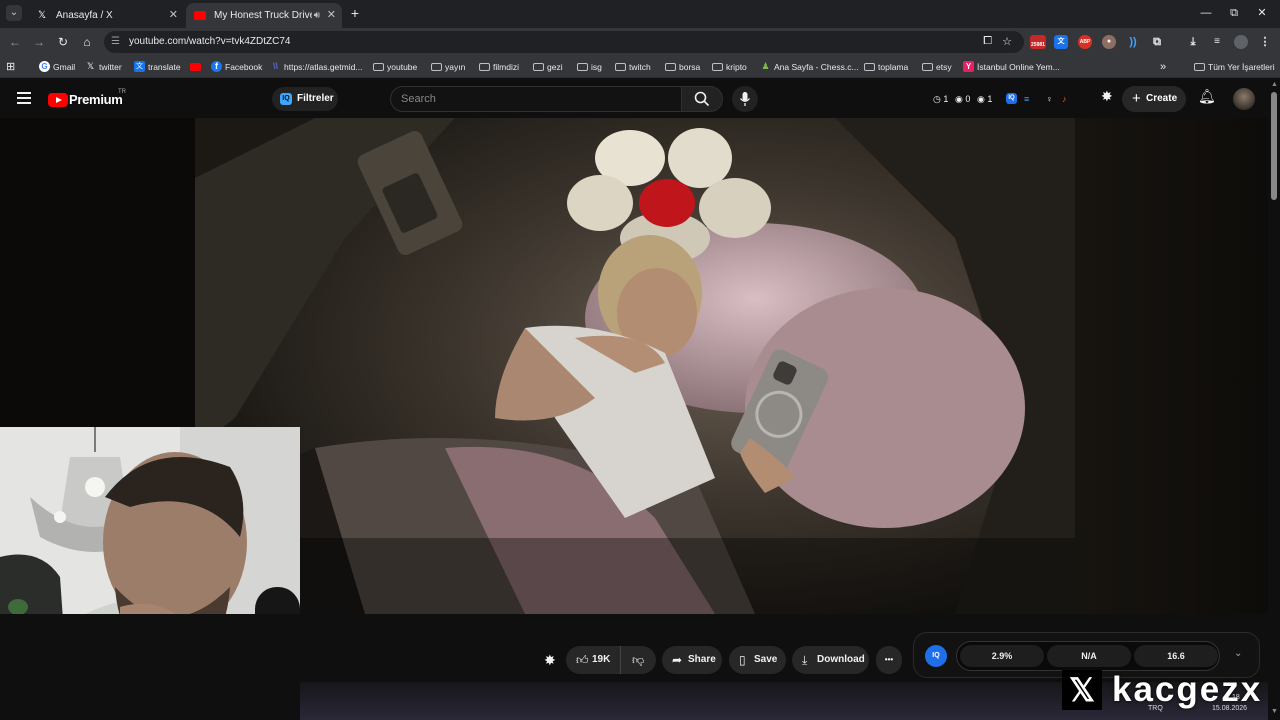  I want to click on bookmark-youtube, so click(195, 67).